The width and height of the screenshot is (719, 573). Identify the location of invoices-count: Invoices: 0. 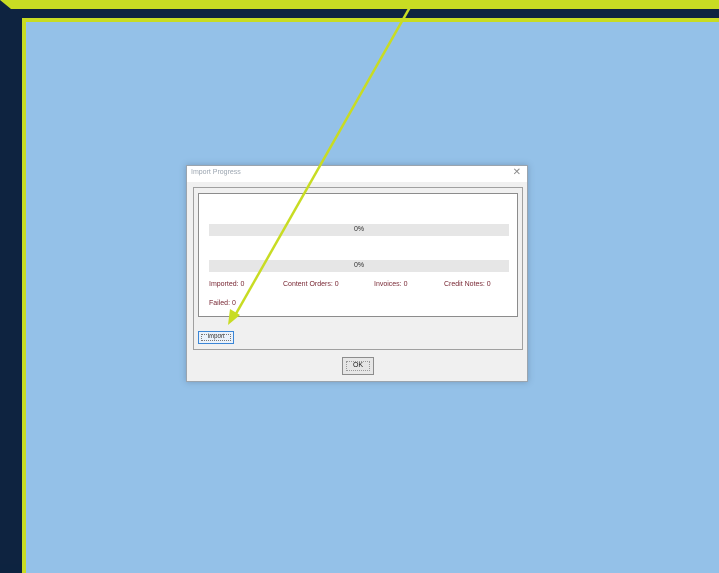
(391, 284).